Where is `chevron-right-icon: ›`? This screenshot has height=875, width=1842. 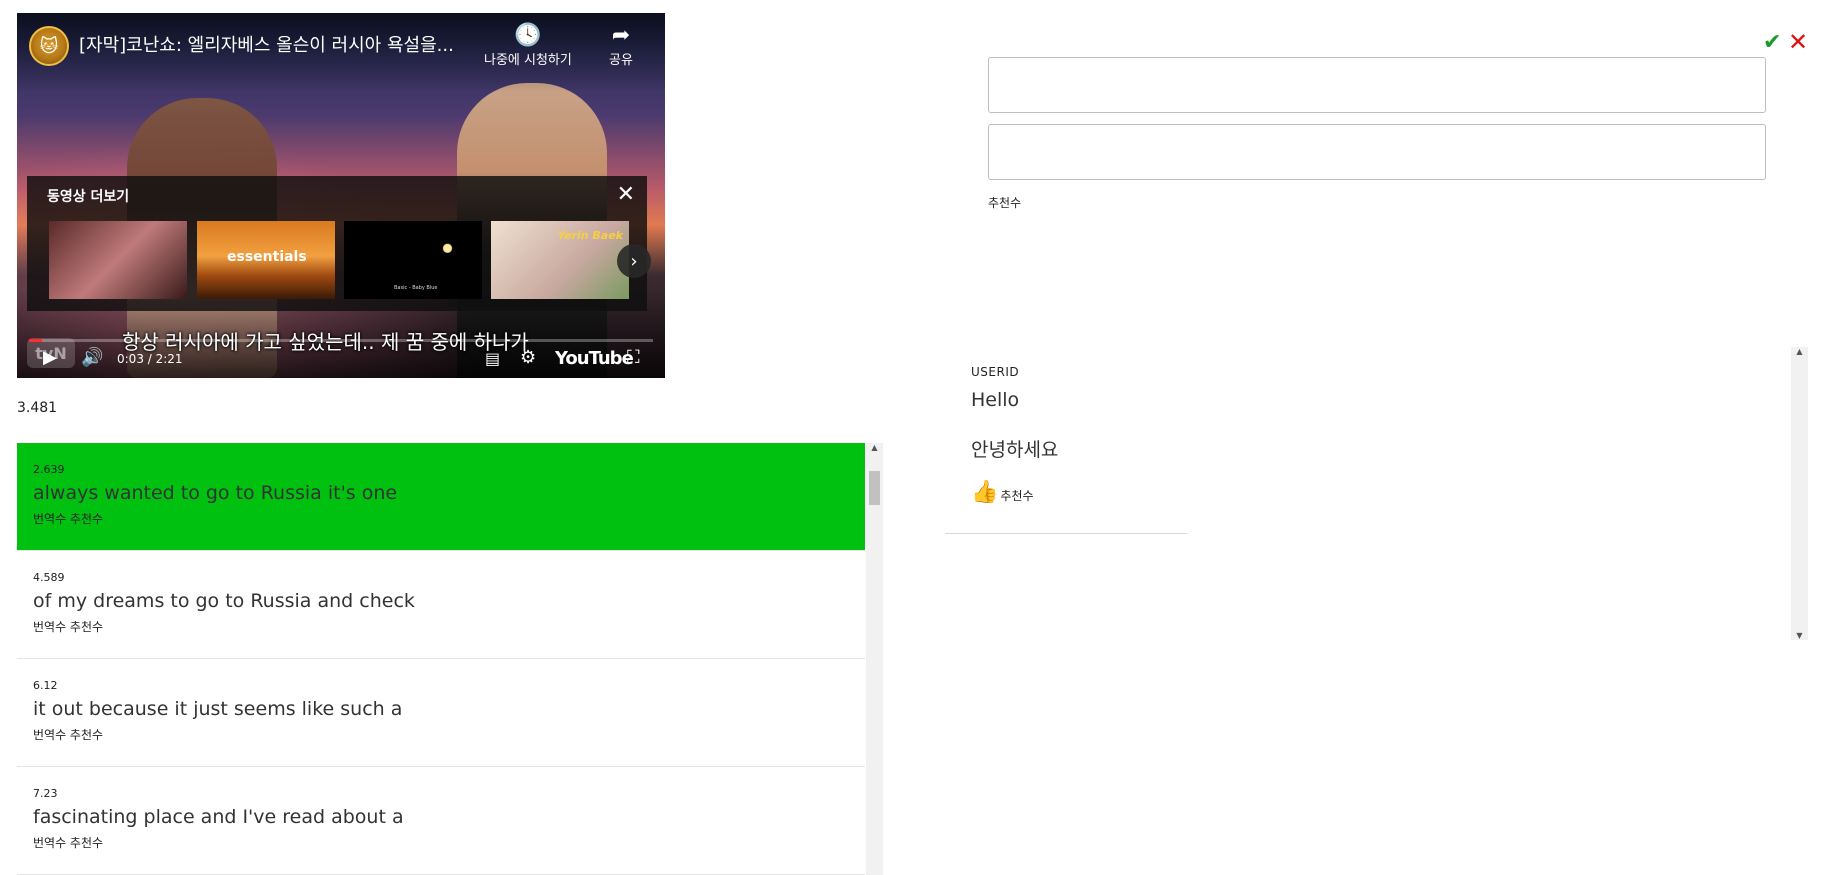
chevron-right-icon: › is located at coordinates (634, 261).